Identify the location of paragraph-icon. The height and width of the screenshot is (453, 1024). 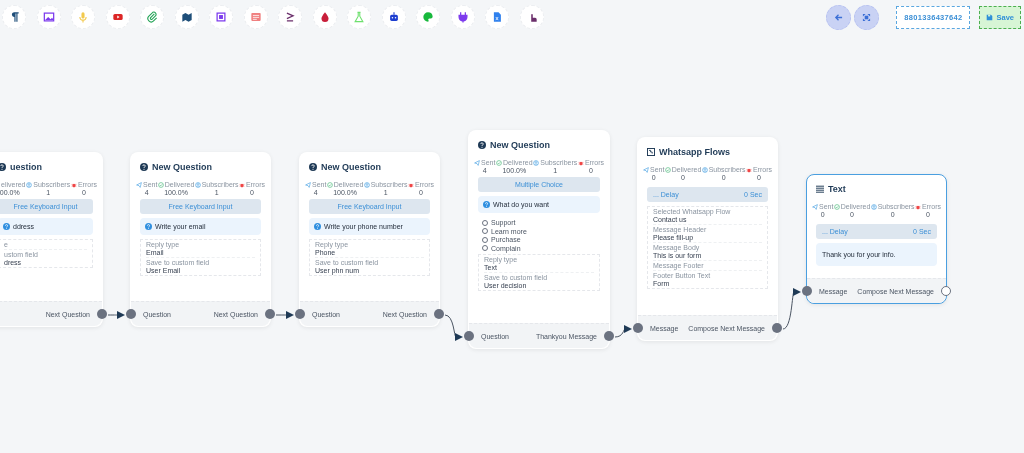
(14, 17).